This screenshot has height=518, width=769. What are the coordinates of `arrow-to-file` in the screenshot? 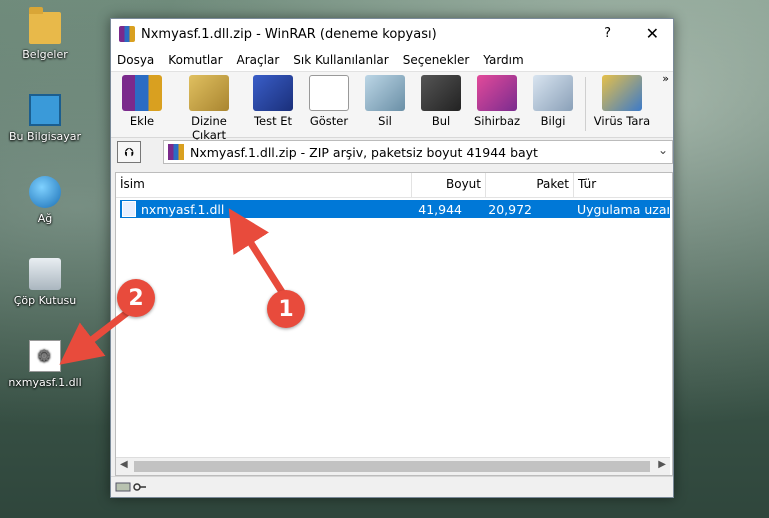 It's located at (257, 252).